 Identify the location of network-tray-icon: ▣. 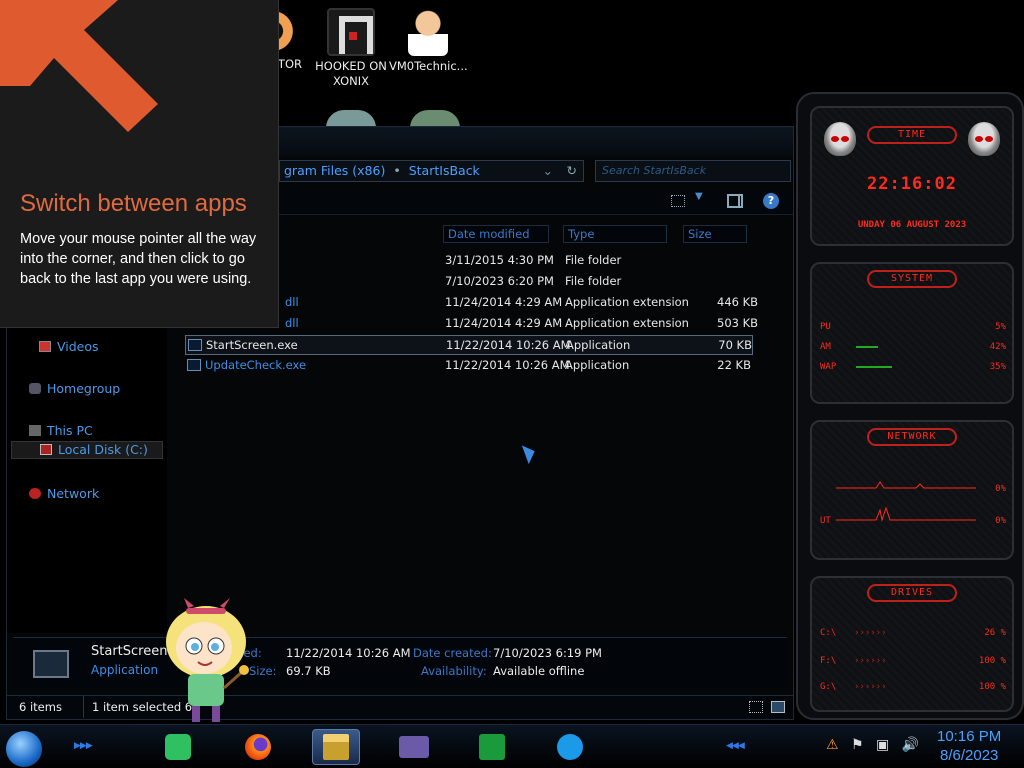
(882, 745).